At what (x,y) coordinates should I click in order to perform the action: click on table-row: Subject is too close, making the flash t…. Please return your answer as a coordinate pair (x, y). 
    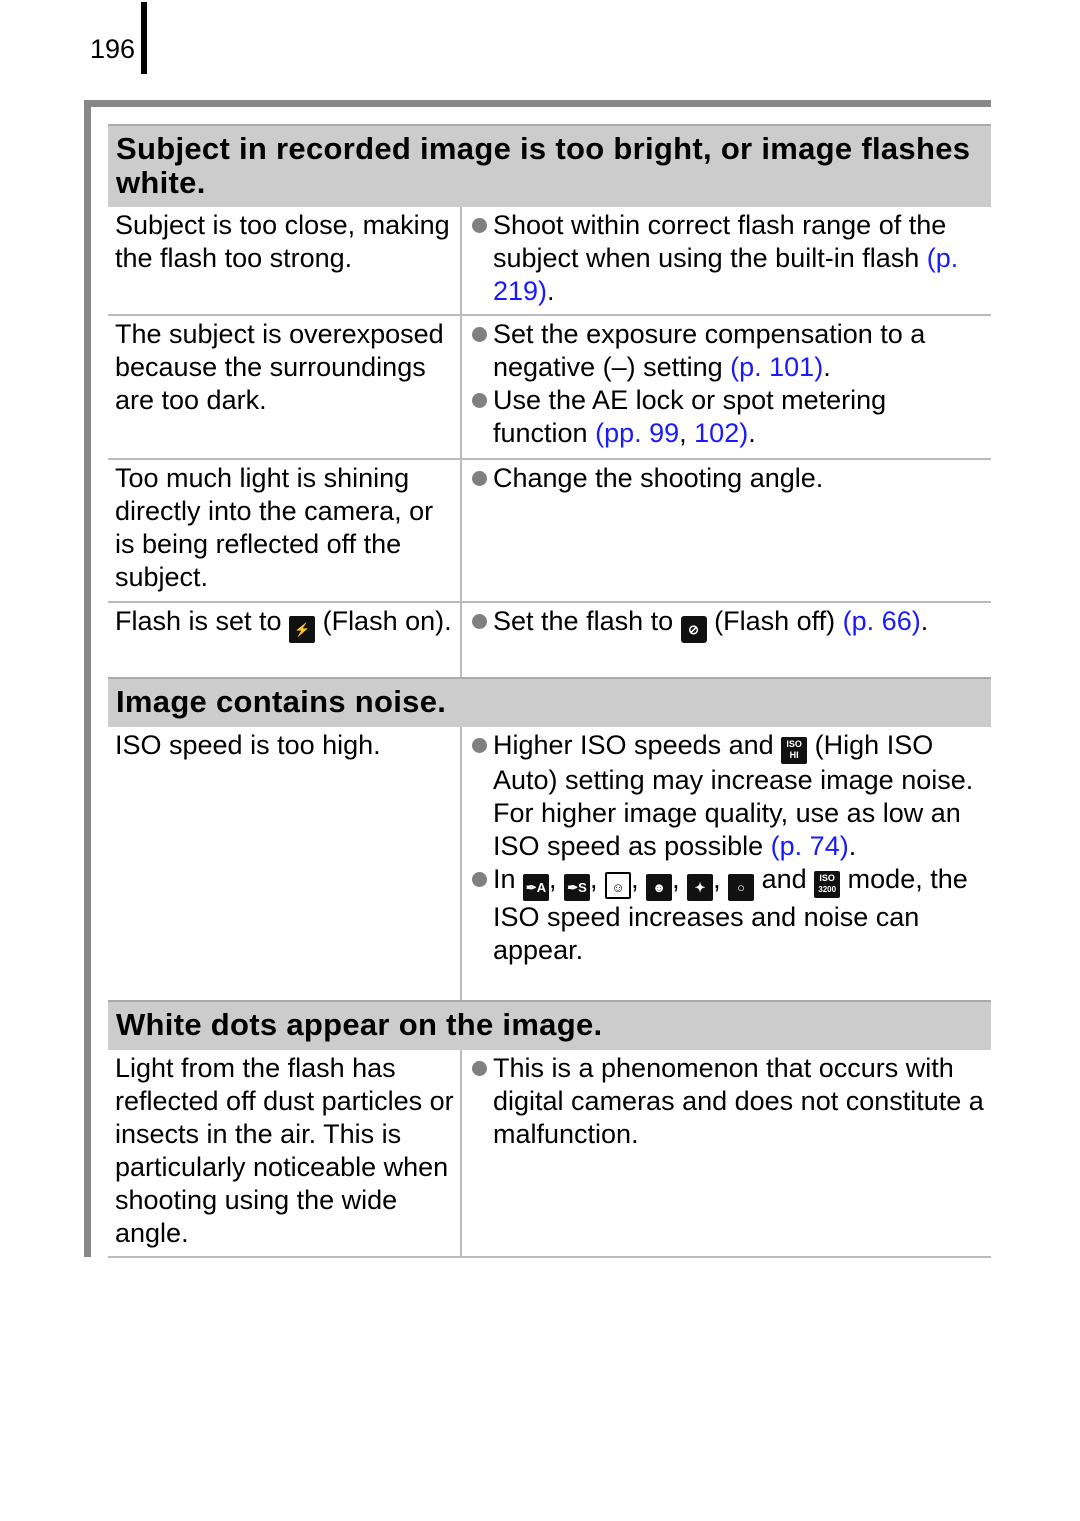
    Looking at the image, I should click on (549, 261).